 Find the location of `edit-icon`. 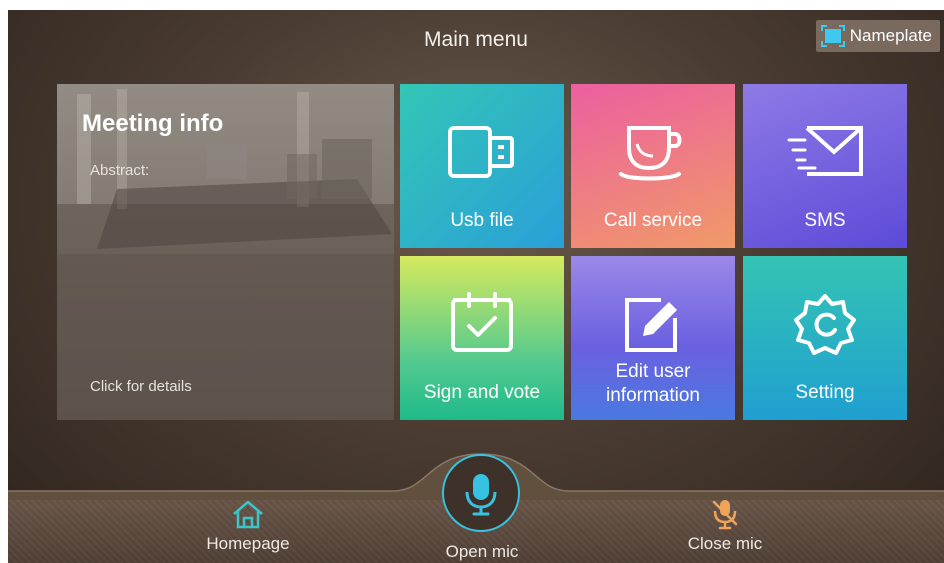

edit-icon is located at coordinates (651, 325).